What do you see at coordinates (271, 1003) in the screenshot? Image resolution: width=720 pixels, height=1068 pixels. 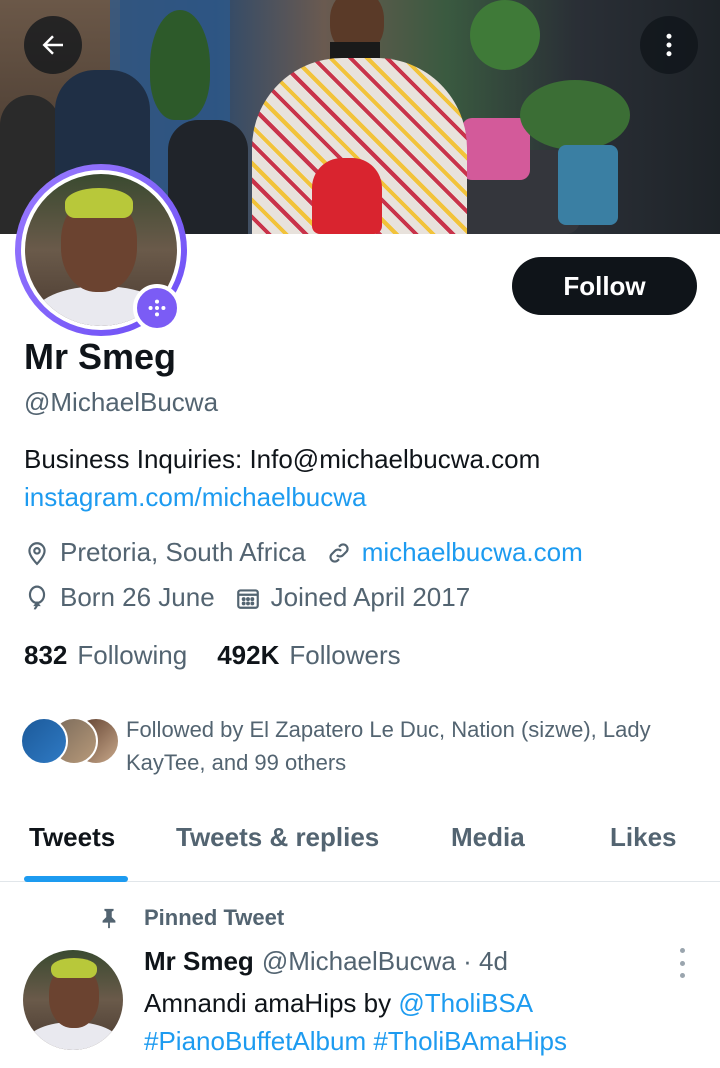 I see `tweet-text-prefix: Amnandi amaHips by` at bounding box center [271, 1003].